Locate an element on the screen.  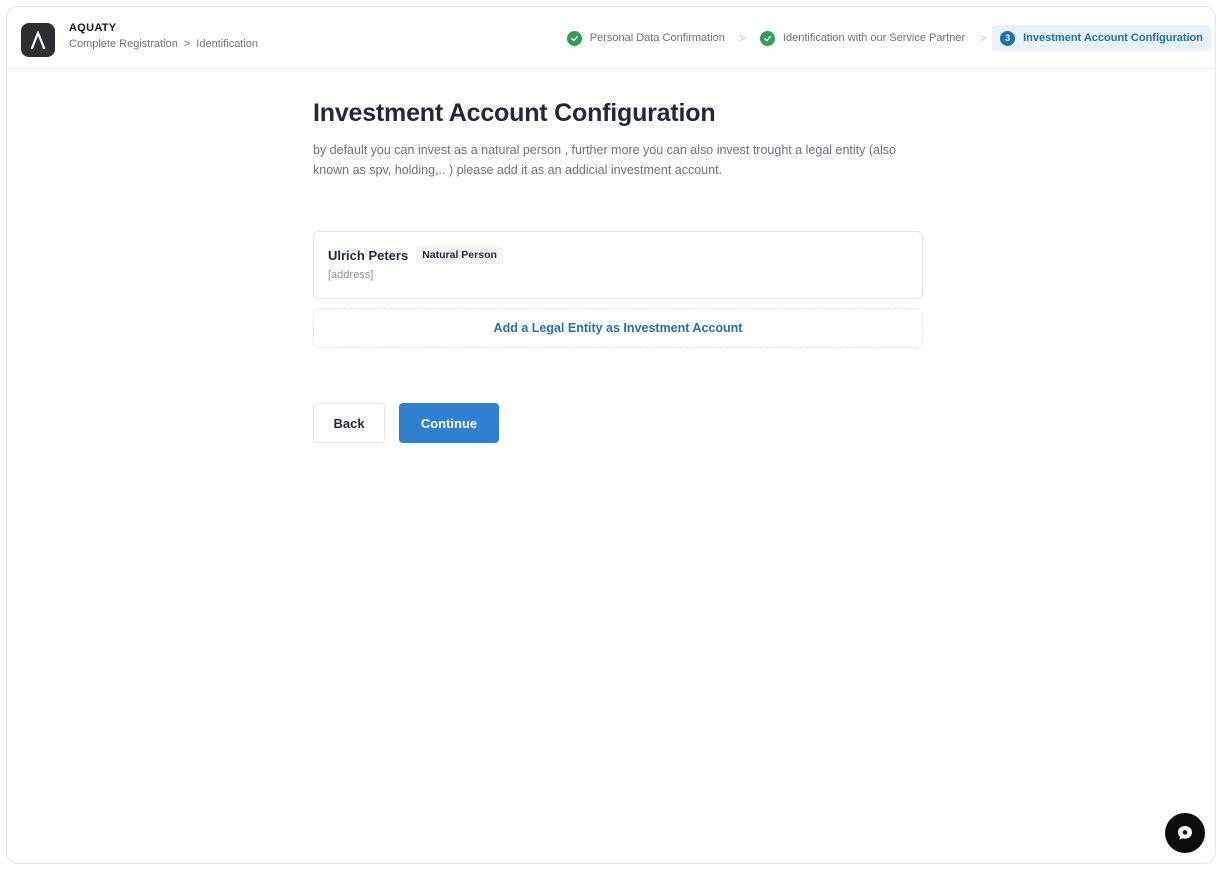
continue-button: Continue is located at coordinates (449, 423).